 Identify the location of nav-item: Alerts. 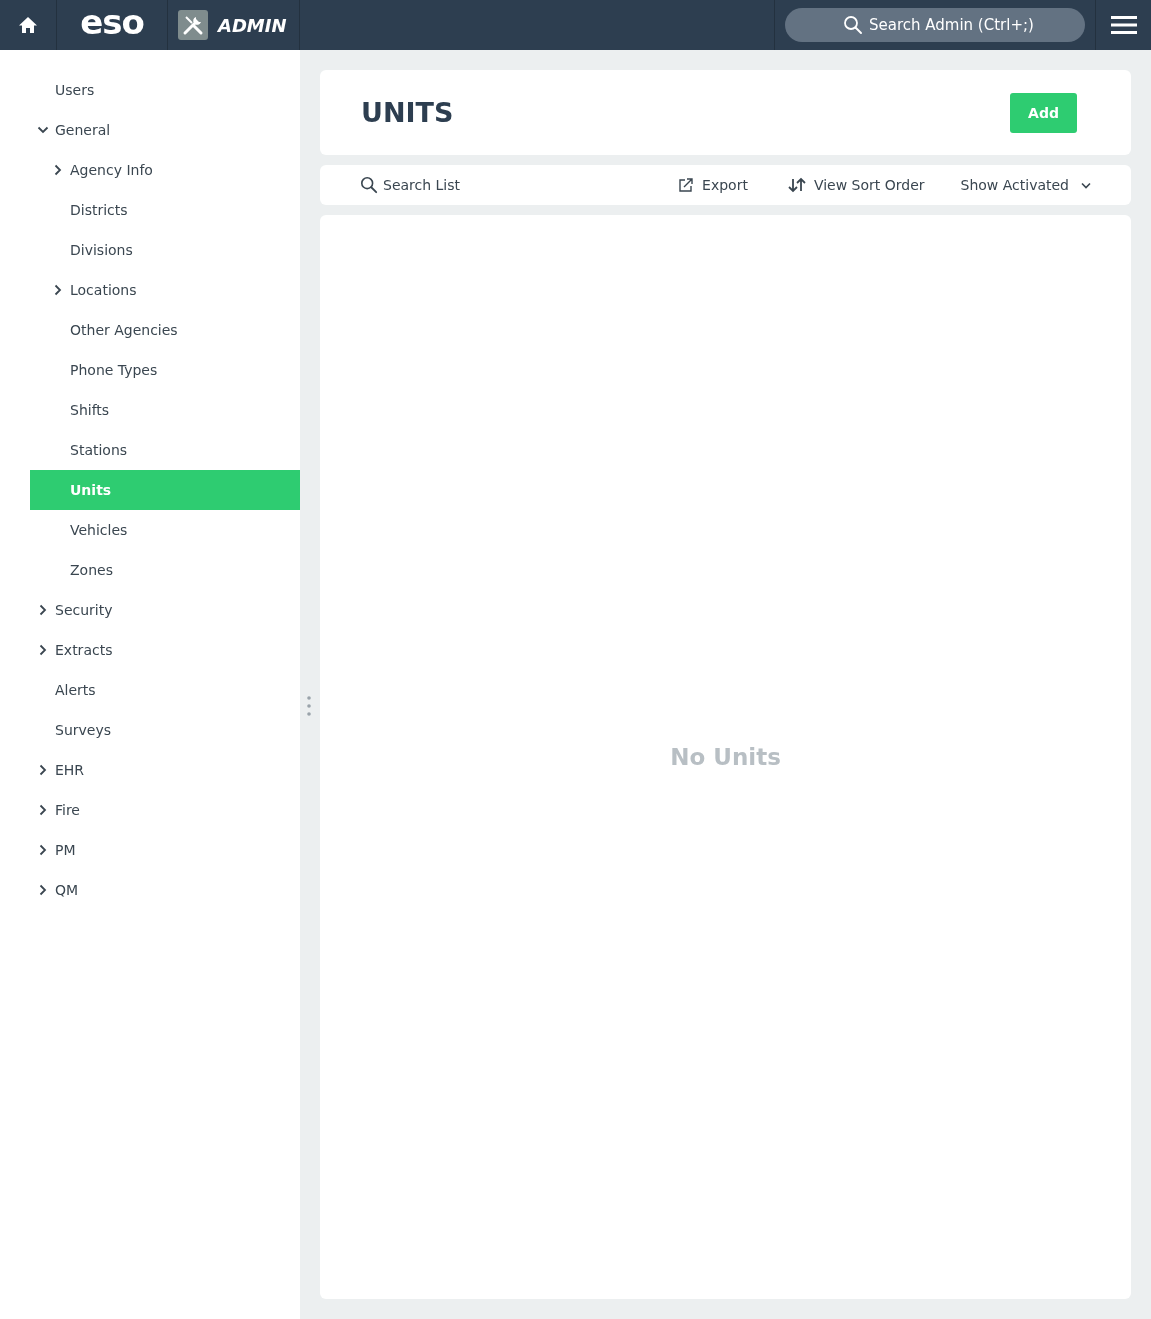
(75, 690).